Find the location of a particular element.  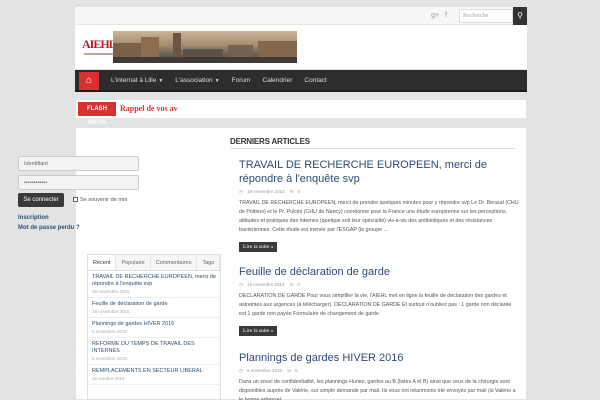

article-meta: ◷ 5 novembre 2015 ✉ 6 is located at coordinates (379, 371).